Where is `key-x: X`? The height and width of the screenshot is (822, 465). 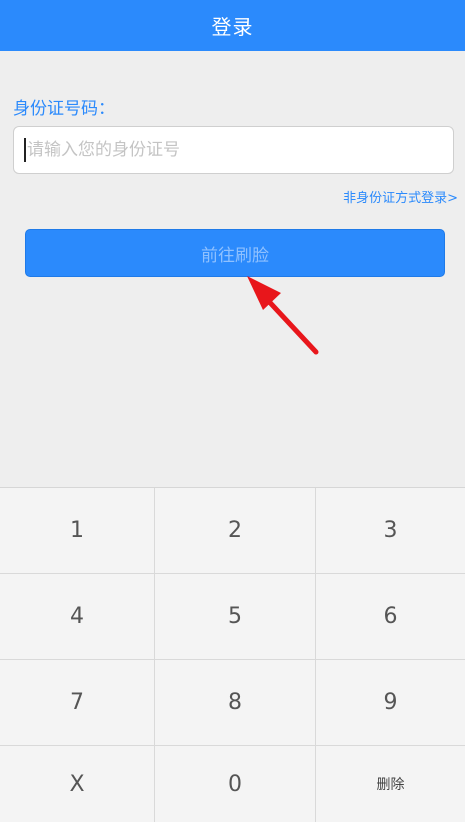 key-x: X is located at coordinates (77, 784).